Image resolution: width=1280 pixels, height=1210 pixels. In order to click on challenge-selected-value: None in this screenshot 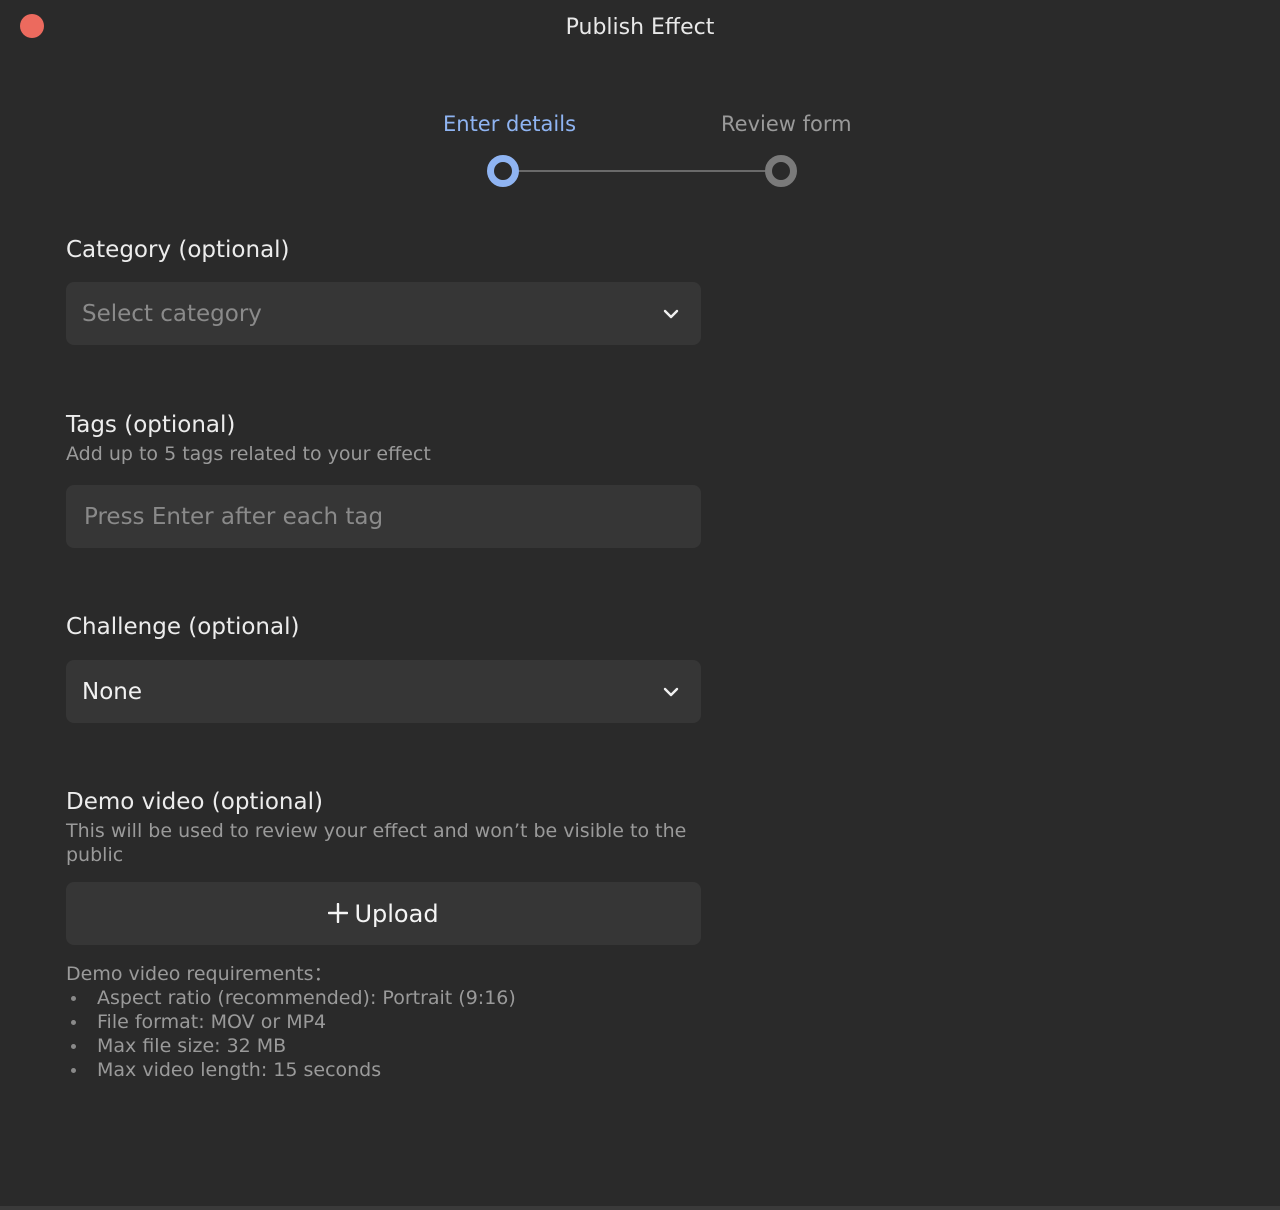, I will do `click(112, 691)`.